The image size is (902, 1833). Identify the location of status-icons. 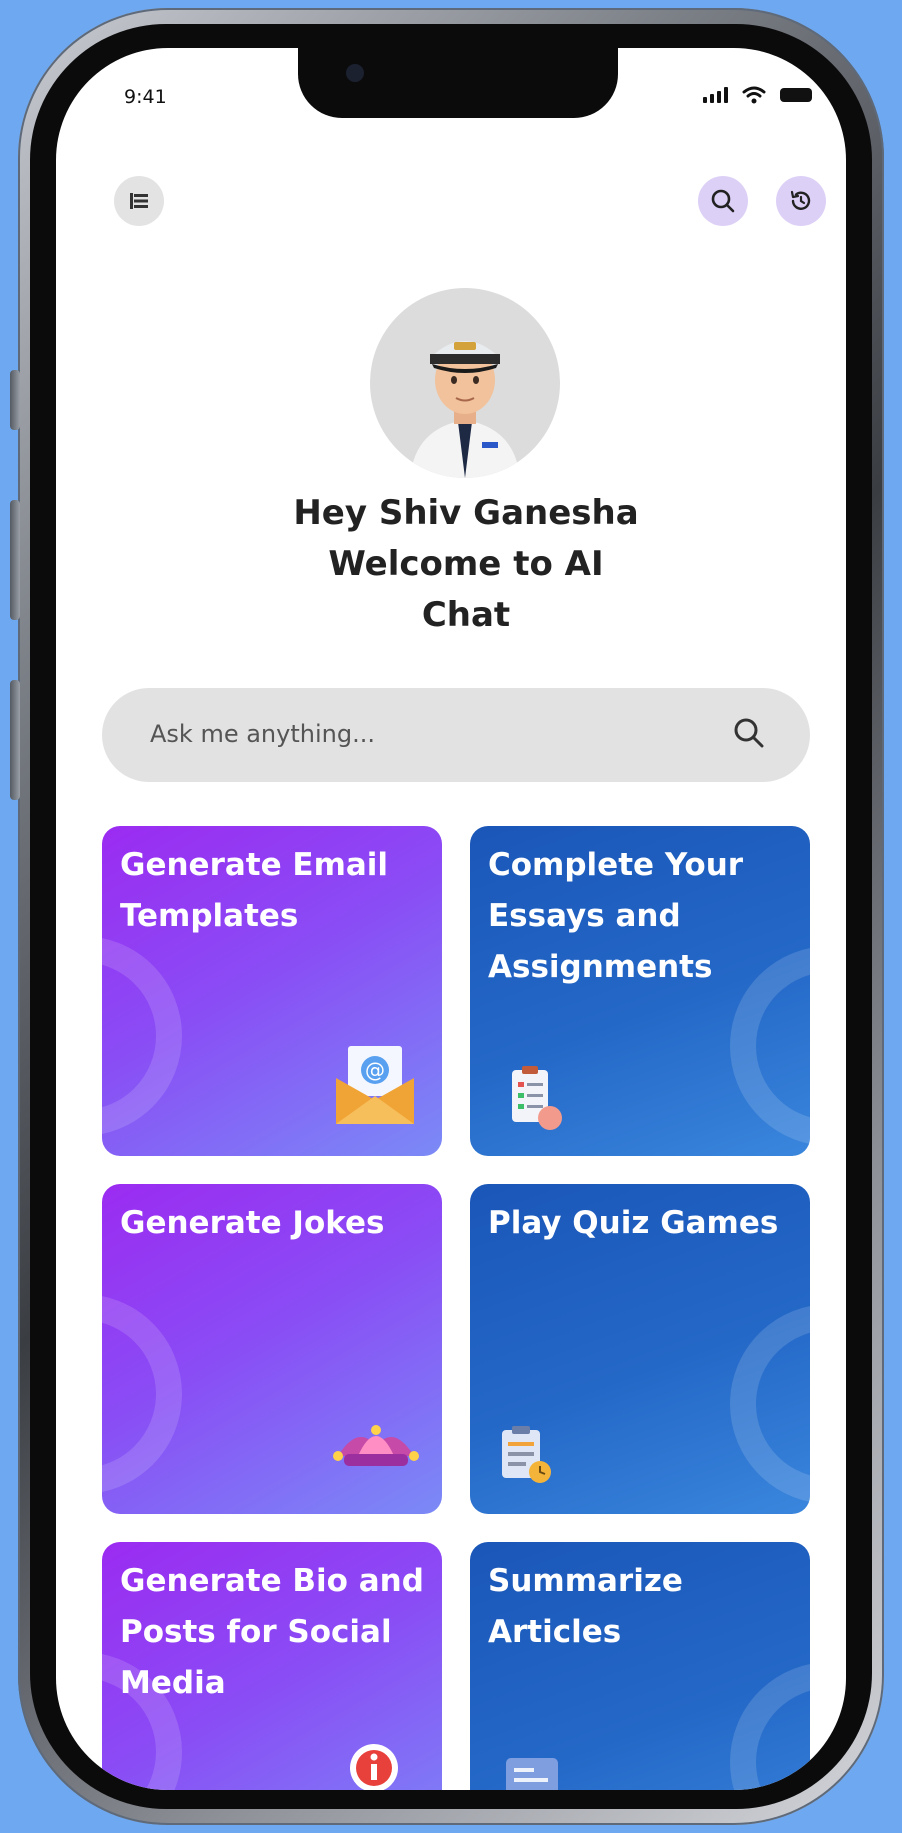
(757, 95).